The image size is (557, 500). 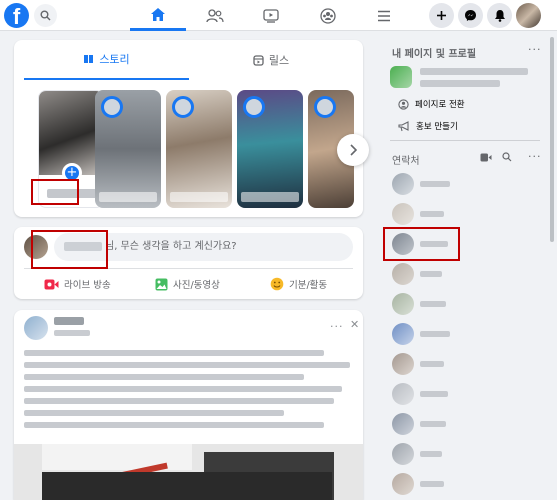 I want to click on watch-icon, so click(x=271, y=15).